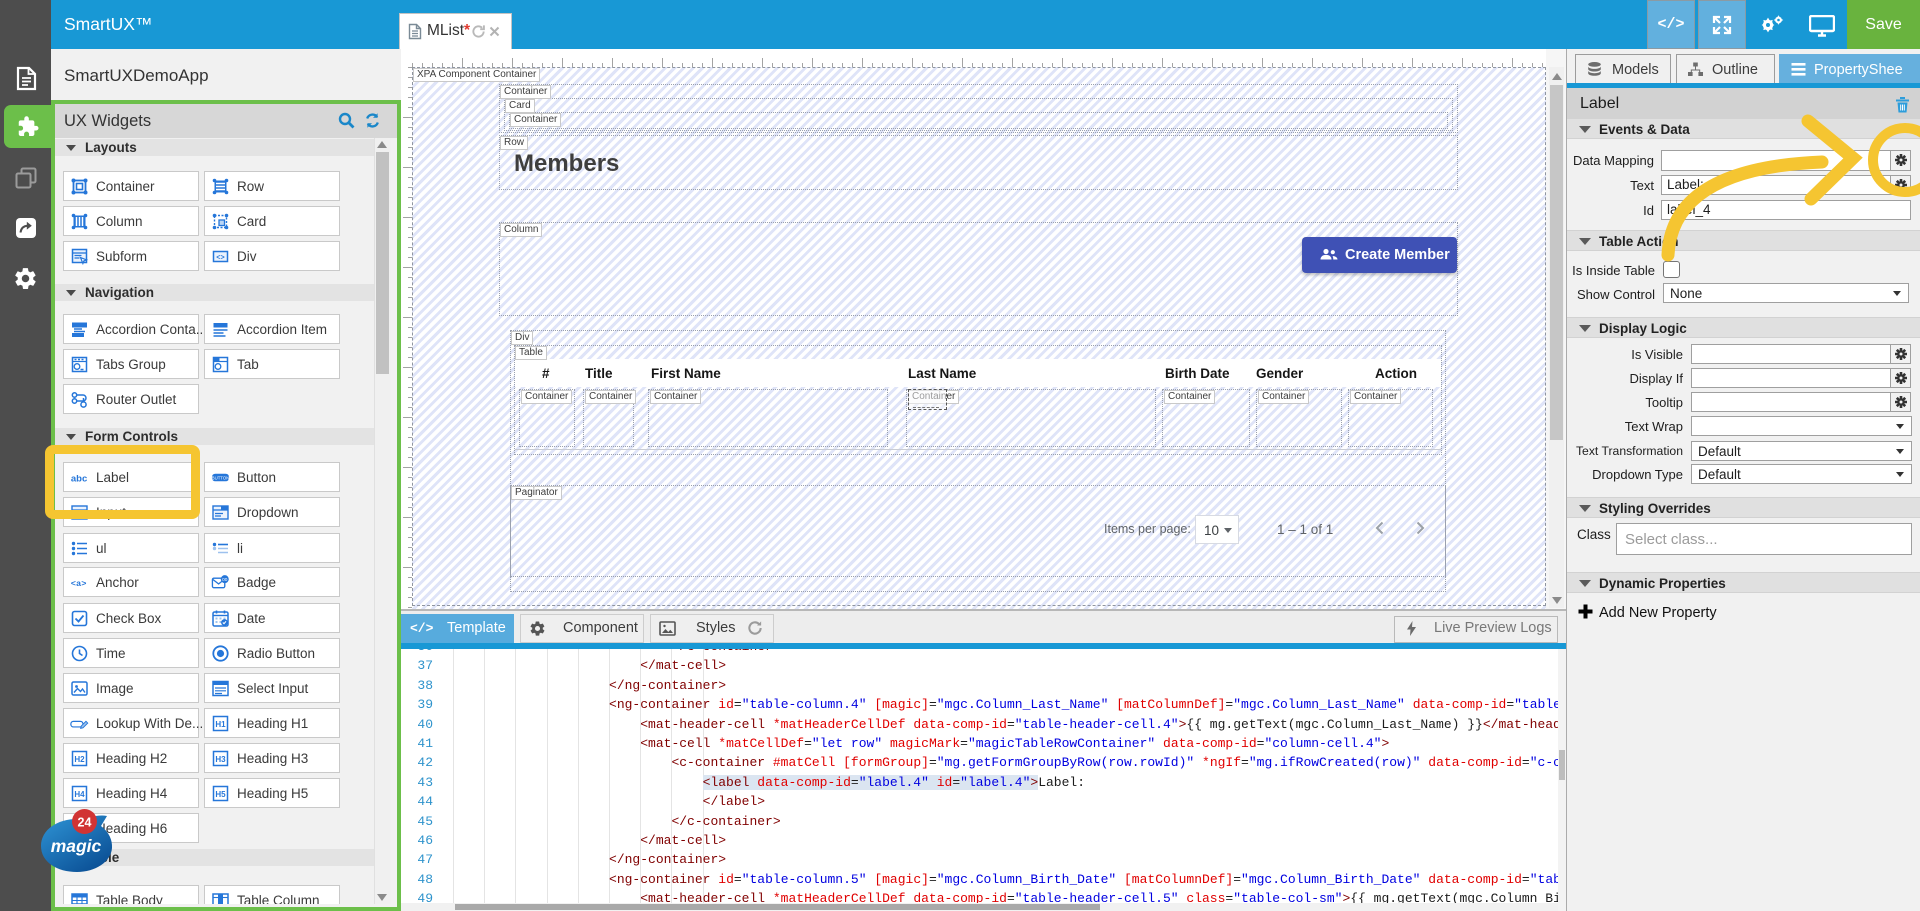  I want to click on svg-text: magic, so click(76, 846).